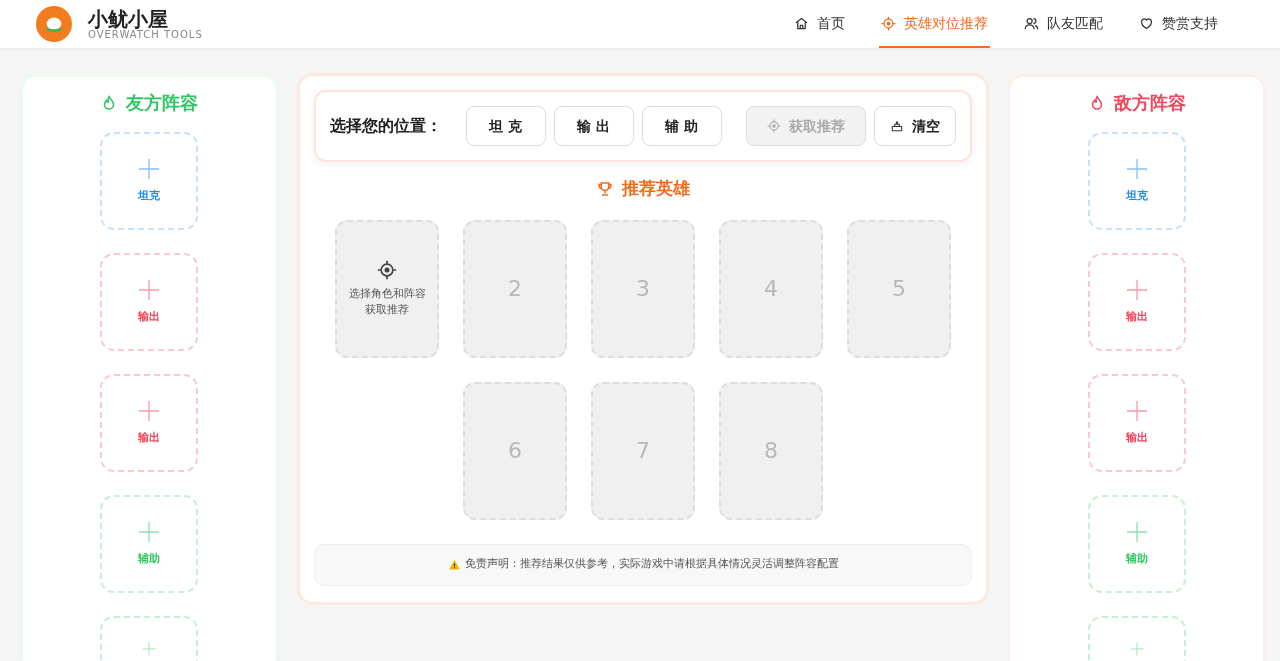  I want to click on role-button: 输 出, so click(593, 126).